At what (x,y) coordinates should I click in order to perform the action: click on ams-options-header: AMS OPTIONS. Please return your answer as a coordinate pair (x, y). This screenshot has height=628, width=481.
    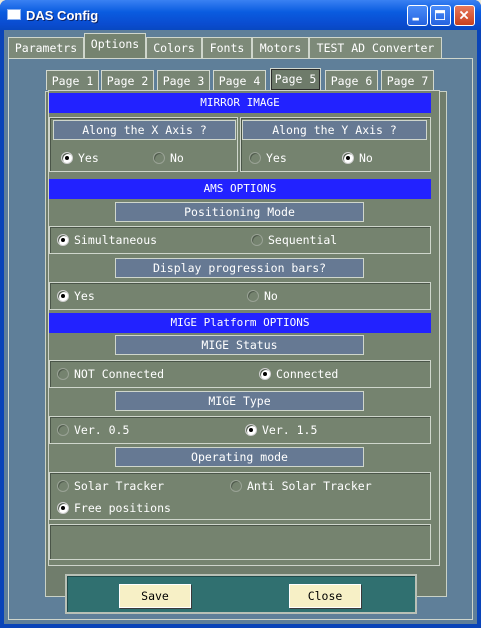
    Looking at the image, I should click on (240, 189).